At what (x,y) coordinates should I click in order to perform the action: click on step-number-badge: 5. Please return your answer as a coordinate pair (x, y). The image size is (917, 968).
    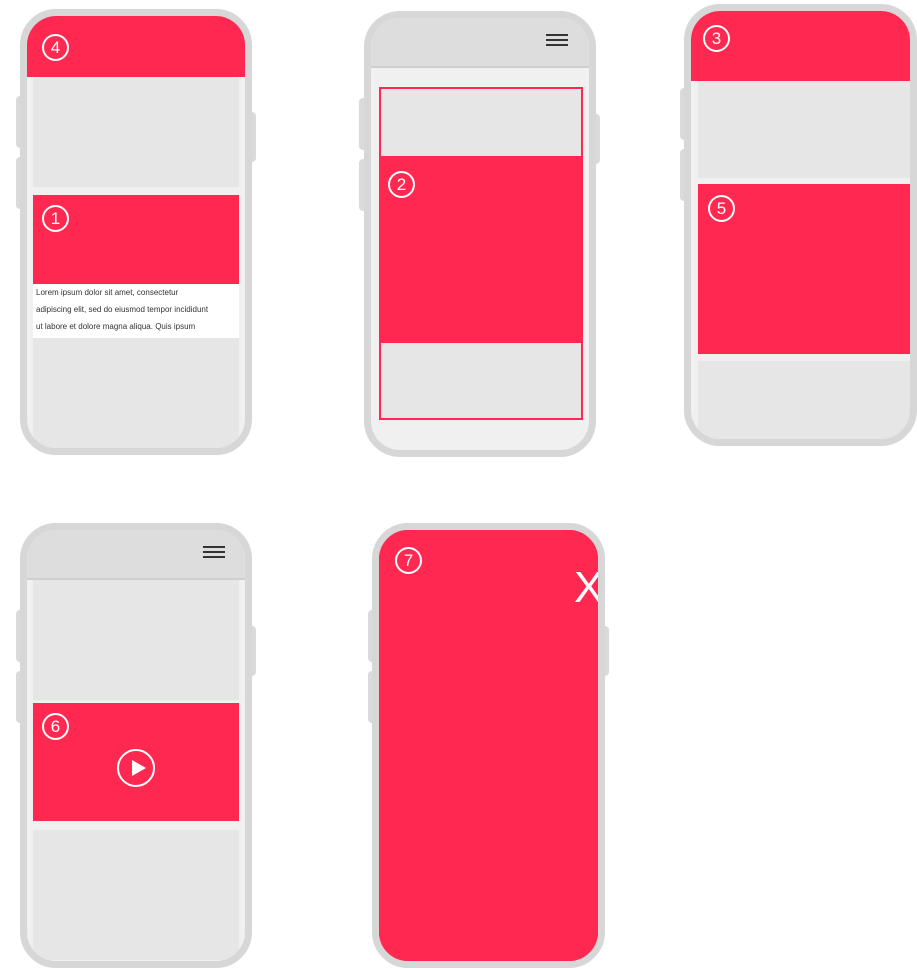
    Looking at the image, I should click on (721, 208).